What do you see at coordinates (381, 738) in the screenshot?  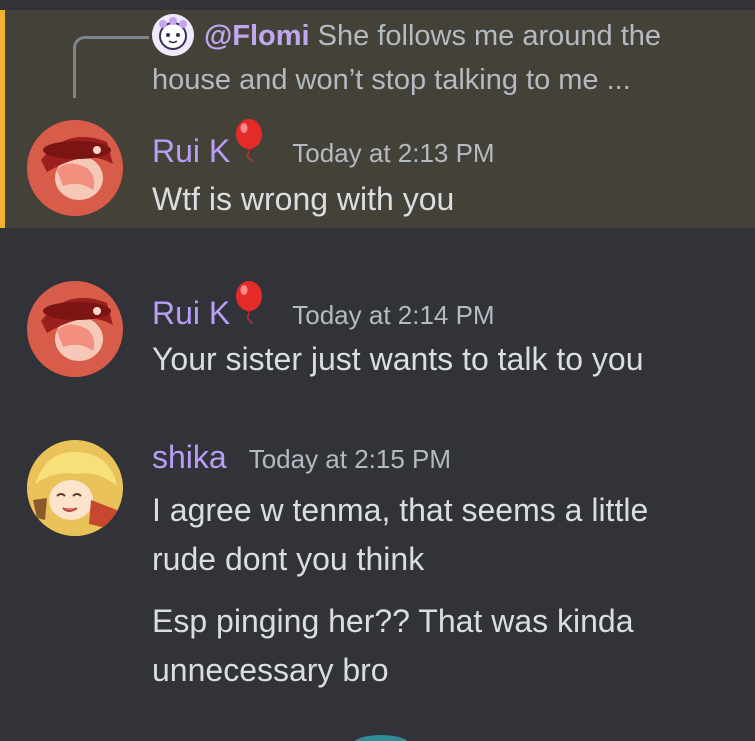 I see `scroll-indicator` at bounding box center [381, 738].